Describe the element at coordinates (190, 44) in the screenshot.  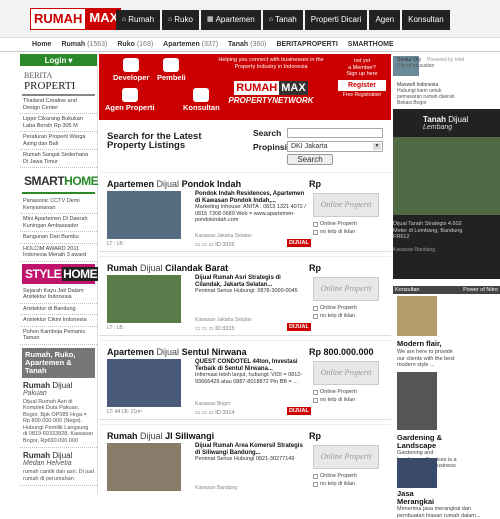
I see `subnav-apartemen: Apartemen (337)` at that location.